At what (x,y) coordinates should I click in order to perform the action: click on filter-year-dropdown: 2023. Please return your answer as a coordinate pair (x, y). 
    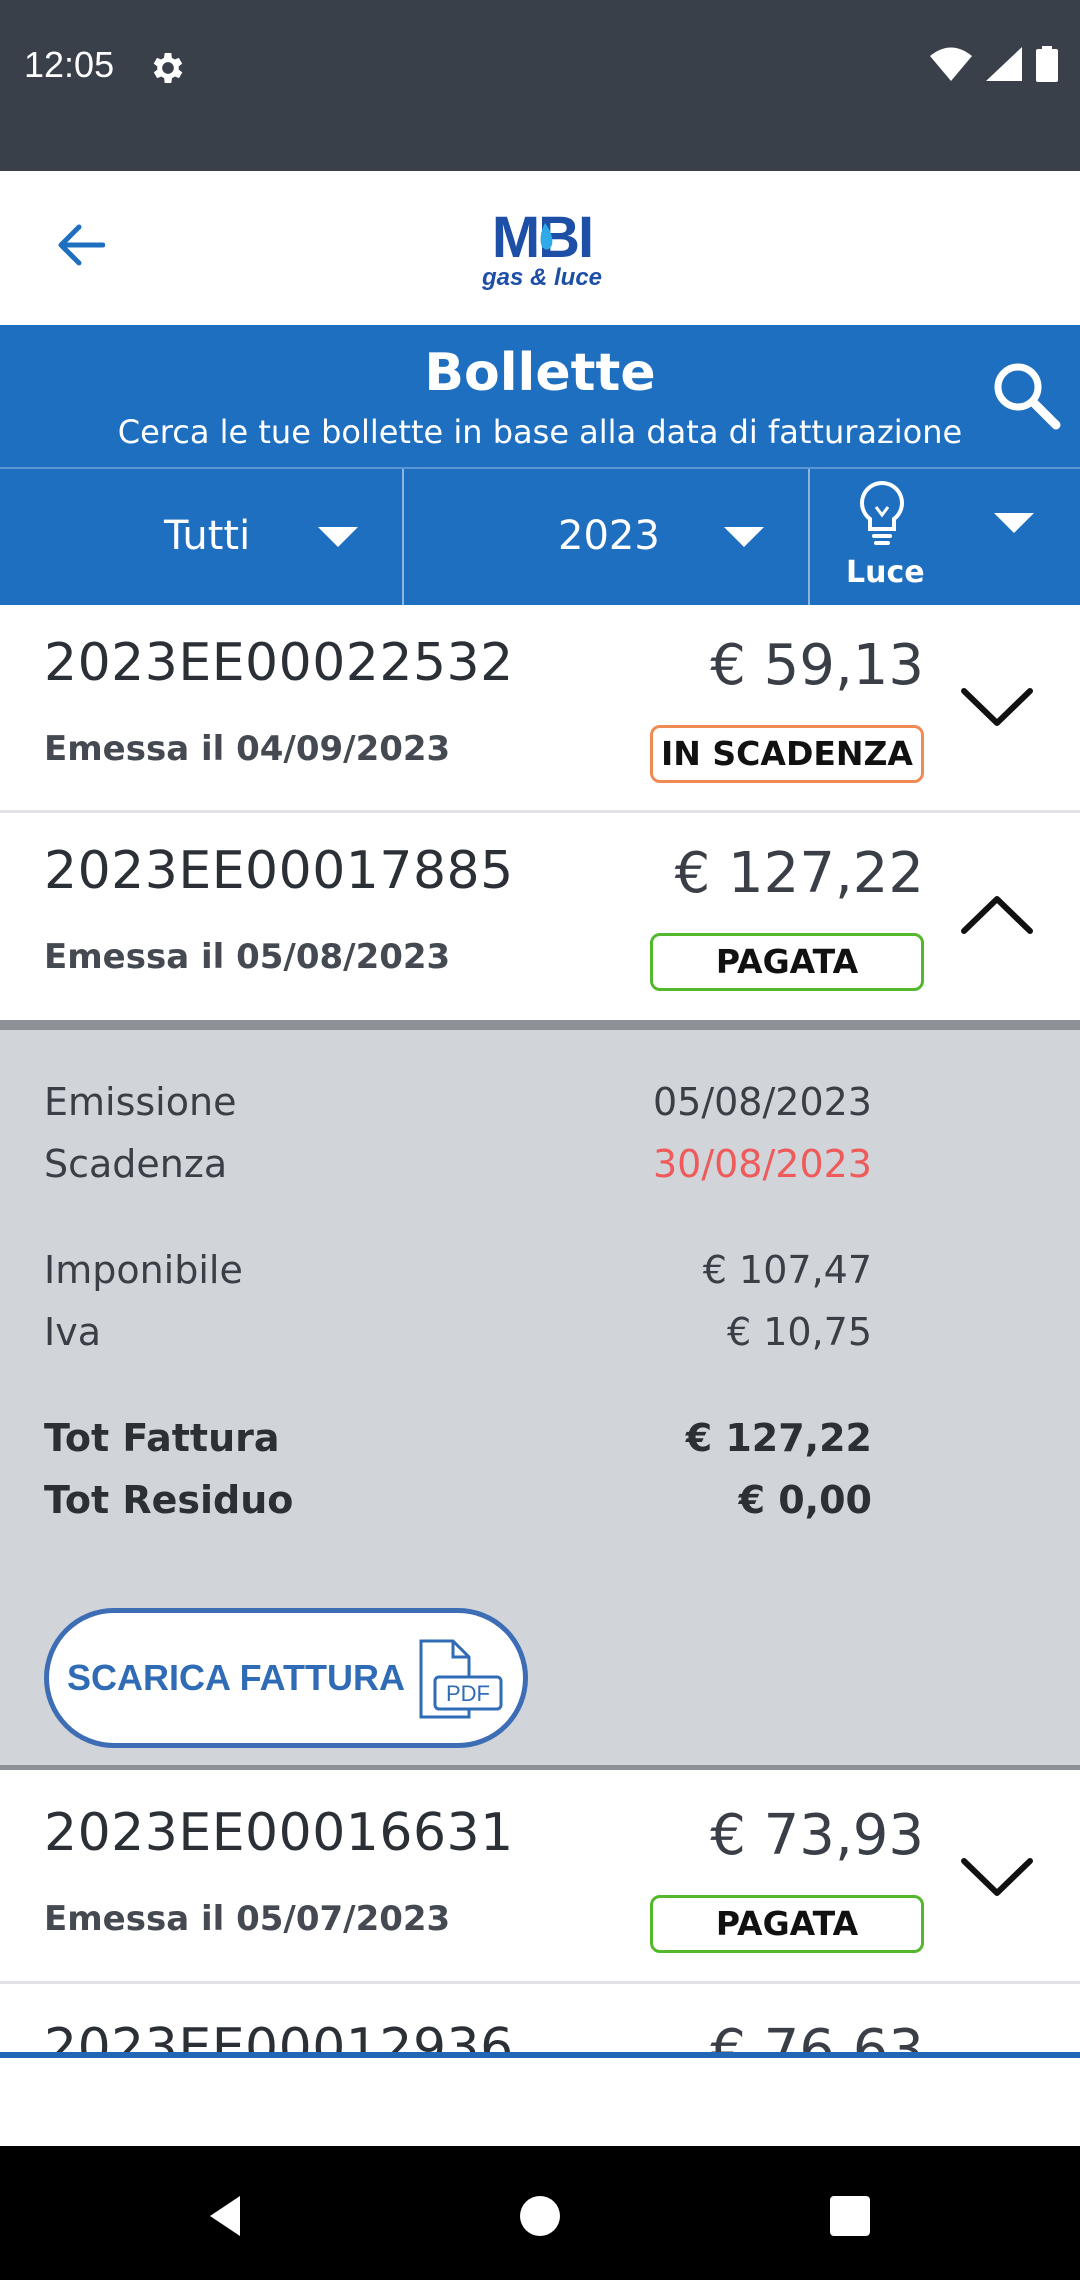
    Looking at the image, I should click on (608, 537).